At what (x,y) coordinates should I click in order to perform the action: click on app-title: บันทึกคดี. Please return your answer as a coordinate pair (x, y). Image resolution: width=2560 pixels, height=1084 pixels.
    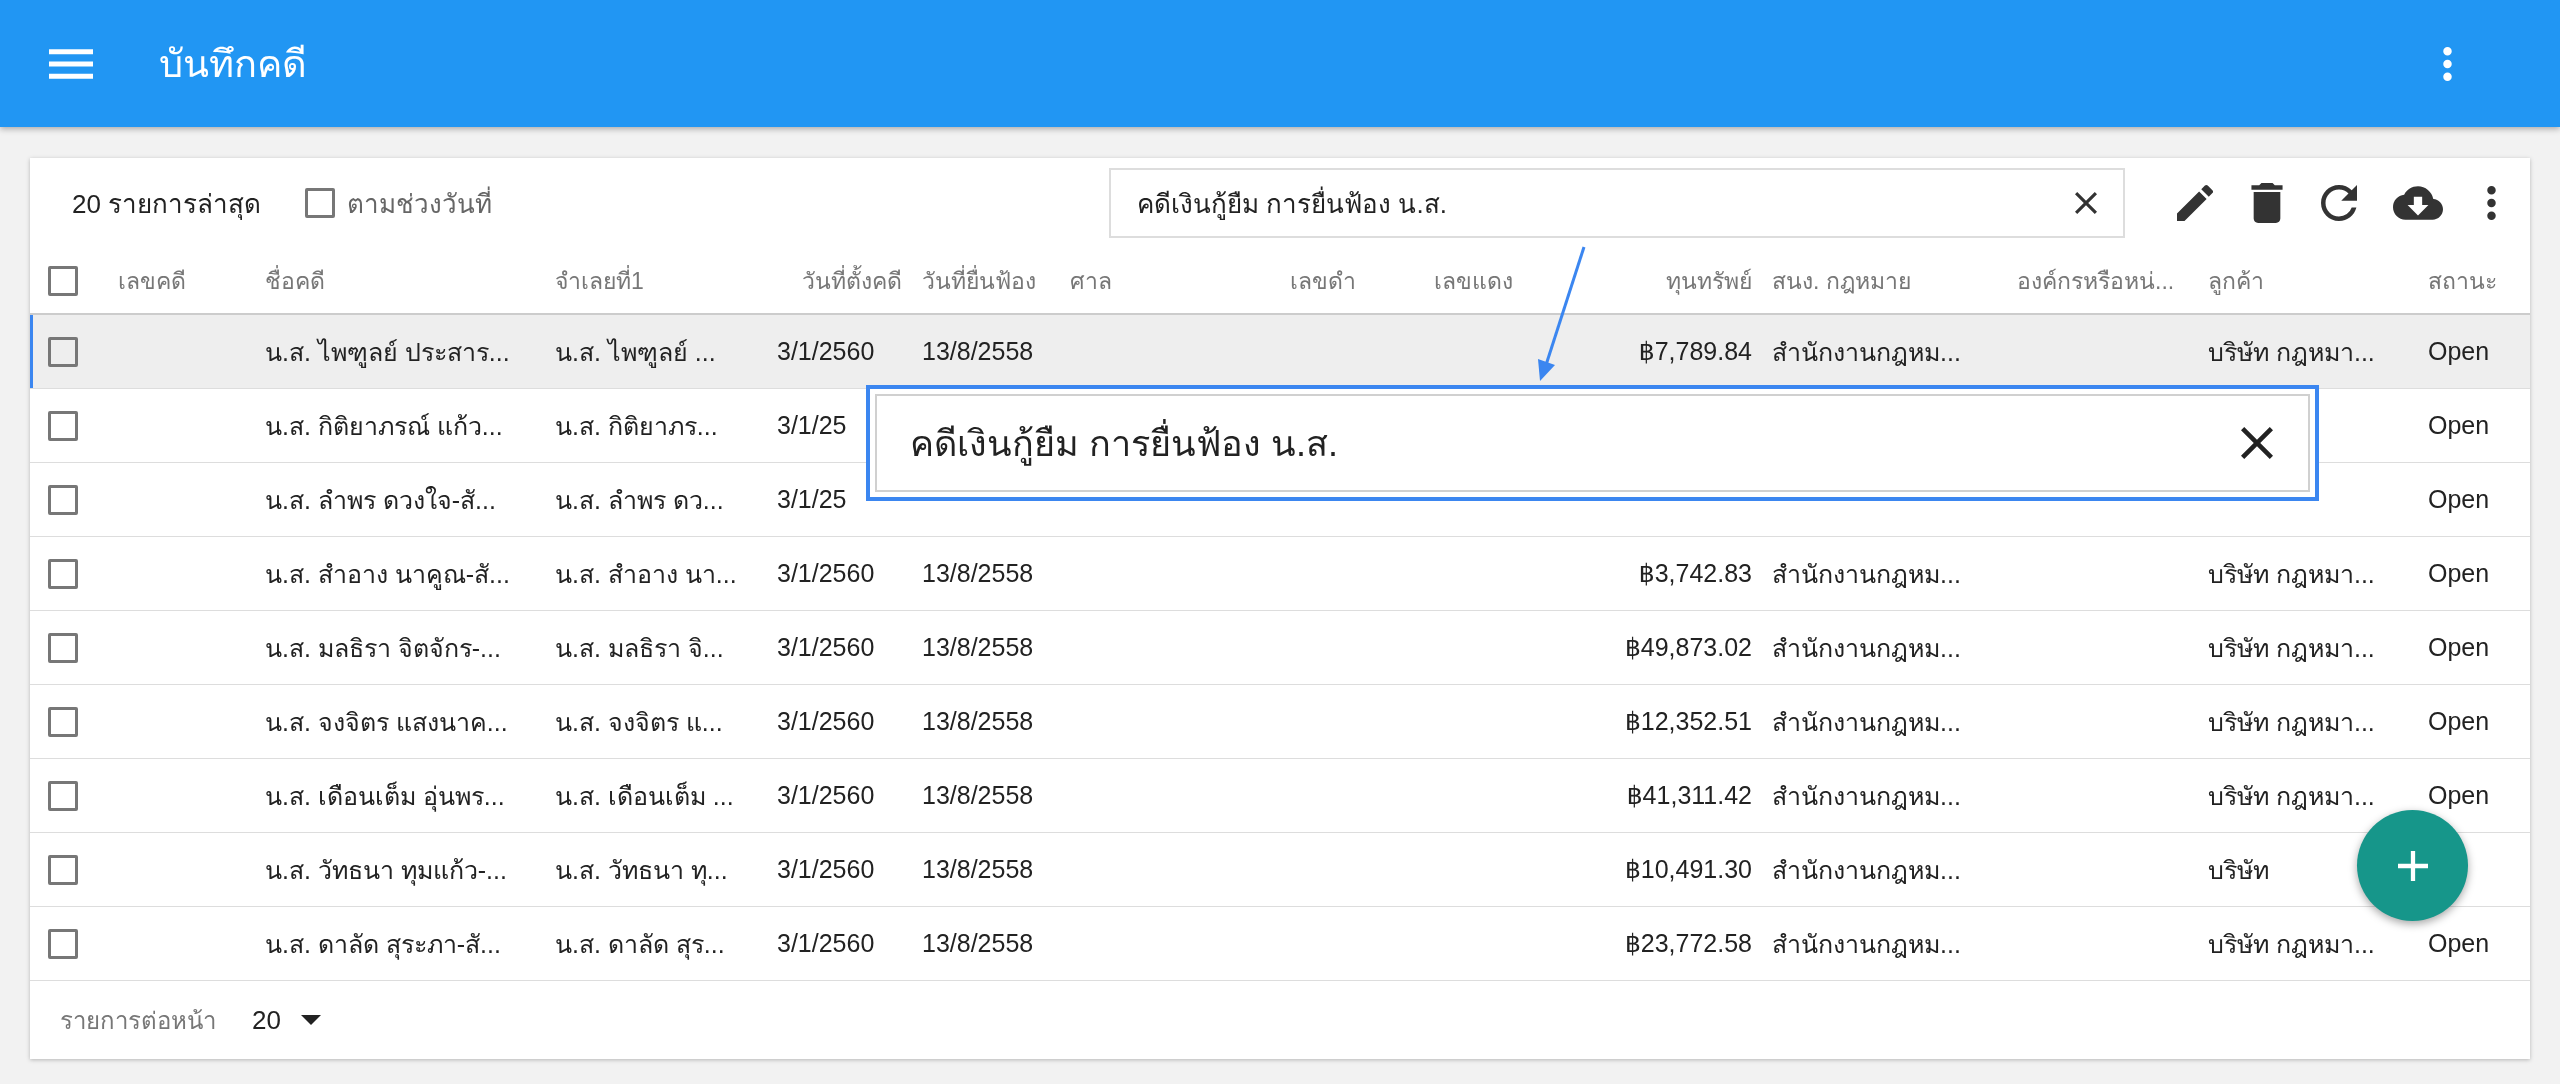
    Looking at the image, I should click on (233, 64).